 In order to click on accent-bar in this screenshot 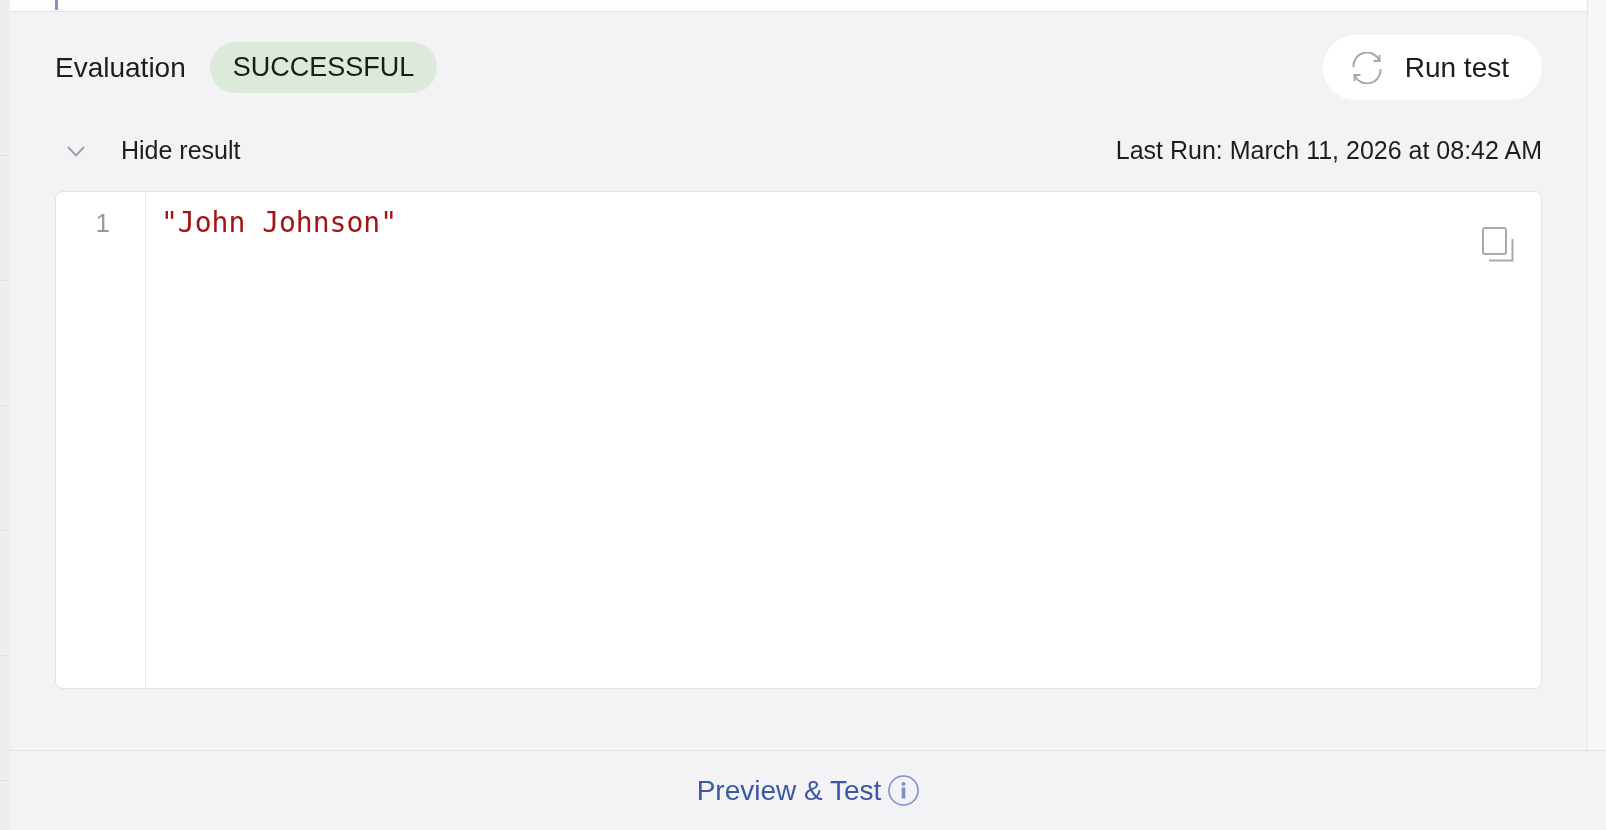, I will do `click(56, 5)`.